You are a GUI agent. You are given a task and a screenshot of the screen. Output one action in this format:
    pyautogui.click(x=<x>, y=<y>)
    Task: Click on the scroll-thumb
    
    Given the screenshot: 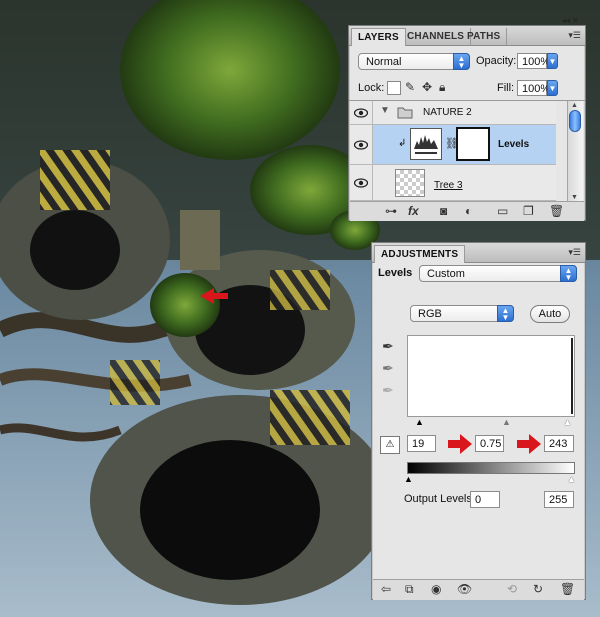 What is the action you would take?
    pyautogui.click(x=575, y=121)
    